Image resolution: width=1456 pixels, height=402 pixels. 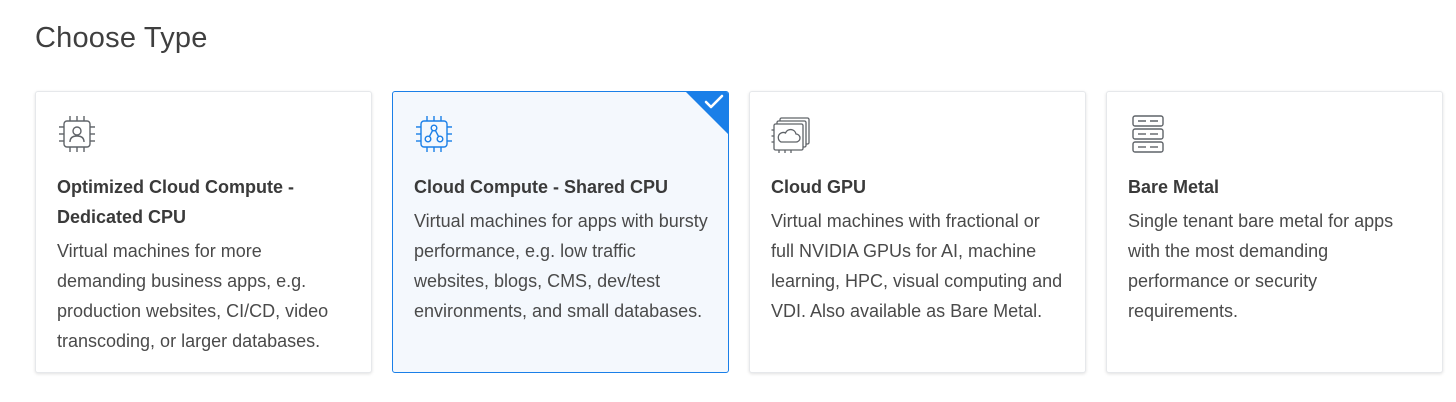 I want to click on cpu-user-chip-icon, so click(x=77, y=134).